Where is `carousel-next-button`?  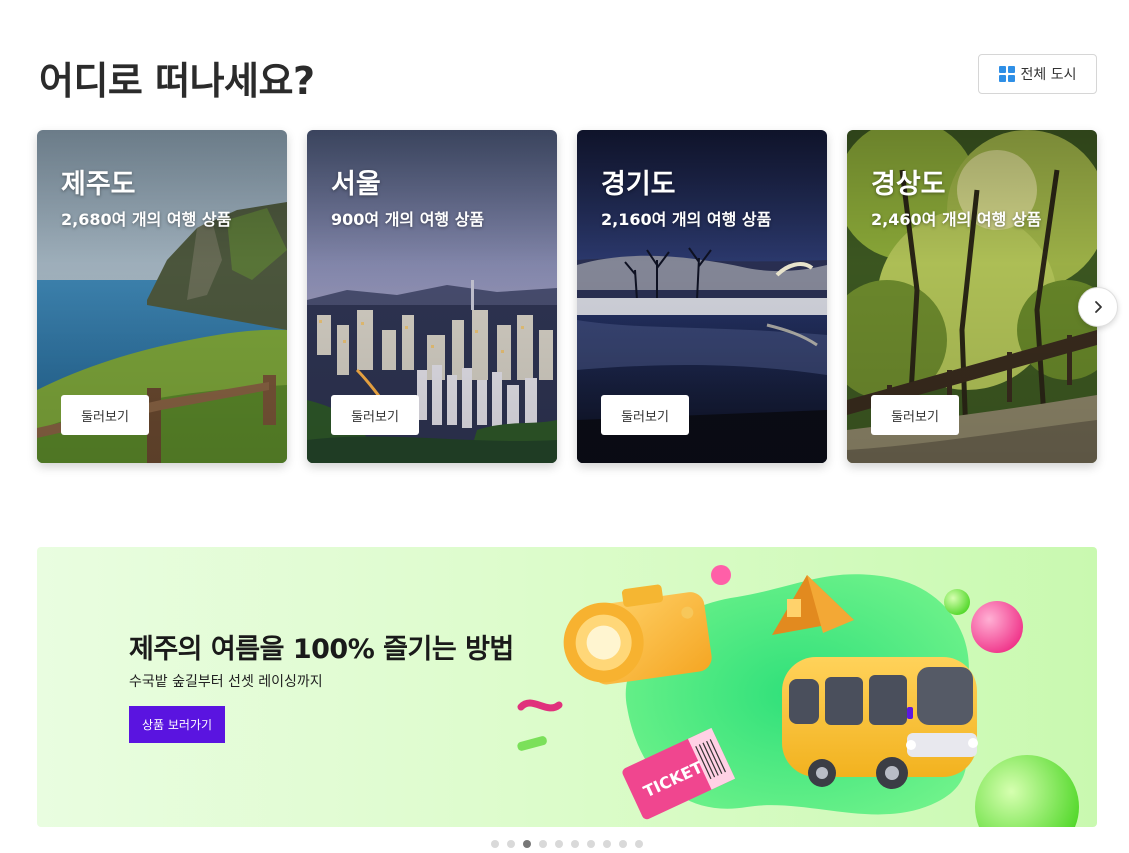 carousel-next-button is located at coordinates (1098, 307).